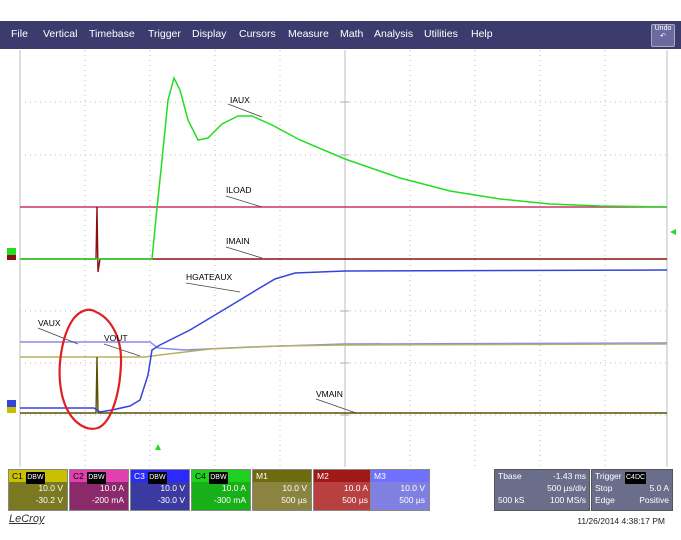 The image size is (681, 540). Describe the element at coordinates (107, 500) in the screenshot. I see `c2-offset: -200 mA` at that location.